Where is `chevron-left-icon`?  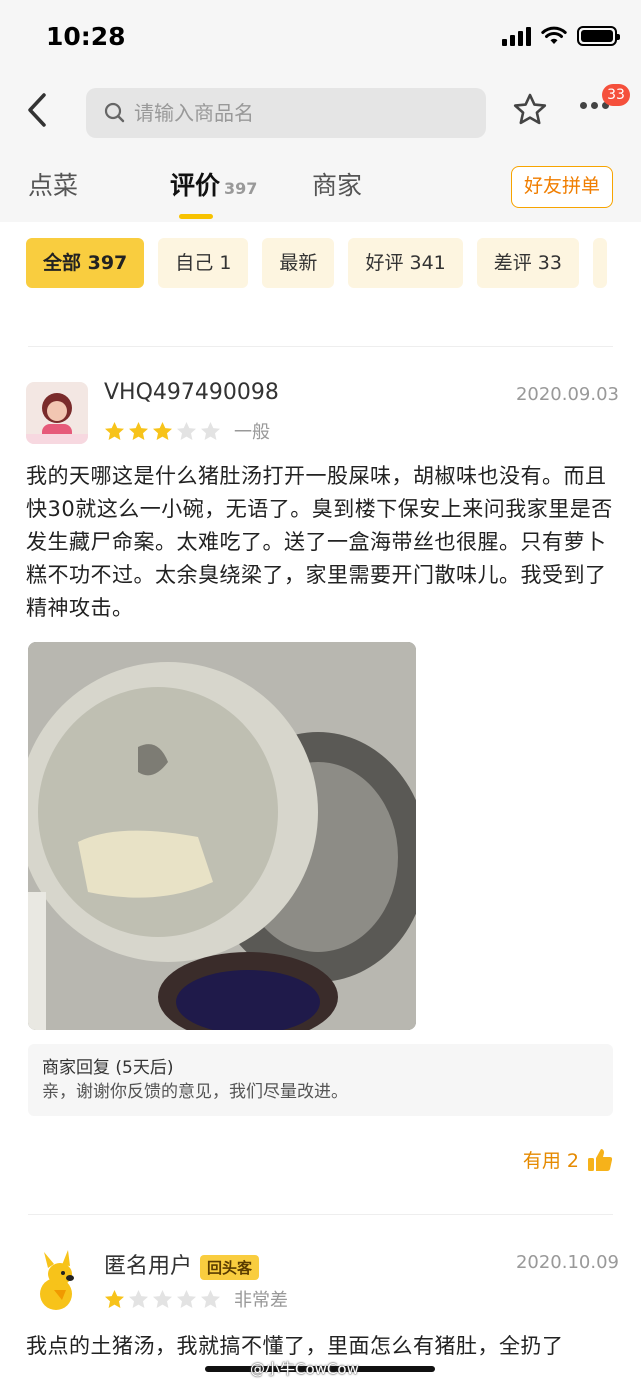 chevron-left-icon is located at coordinates (37, 110).